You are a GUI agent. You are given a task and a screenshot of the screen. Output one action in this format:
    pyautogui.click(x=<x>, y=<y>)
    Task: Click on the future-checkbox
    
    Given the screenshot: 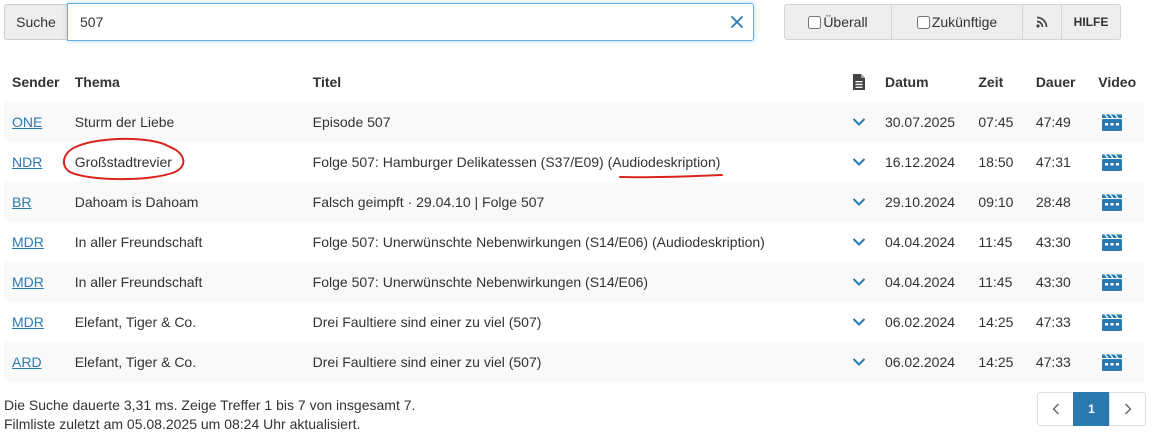 What is the action you would take?
    pyautogui.click(x=923, y=22)
    